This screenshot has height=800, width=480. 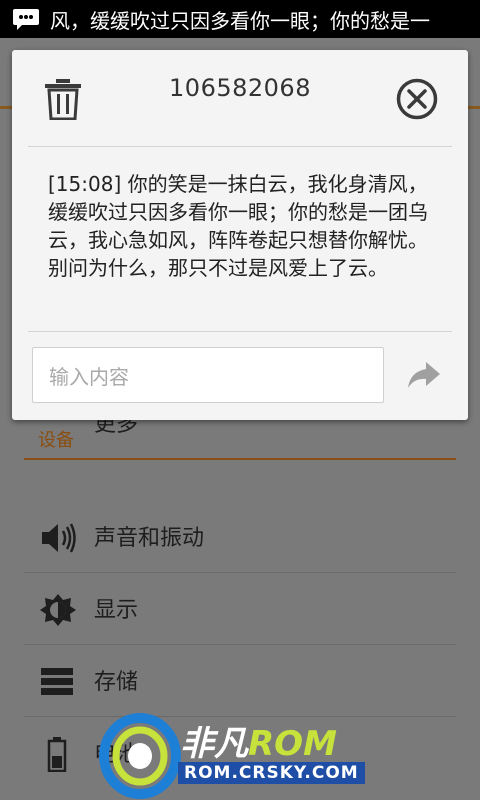 I want to click on watermark-brand-rom: ROM, so click(x=292, y=744).